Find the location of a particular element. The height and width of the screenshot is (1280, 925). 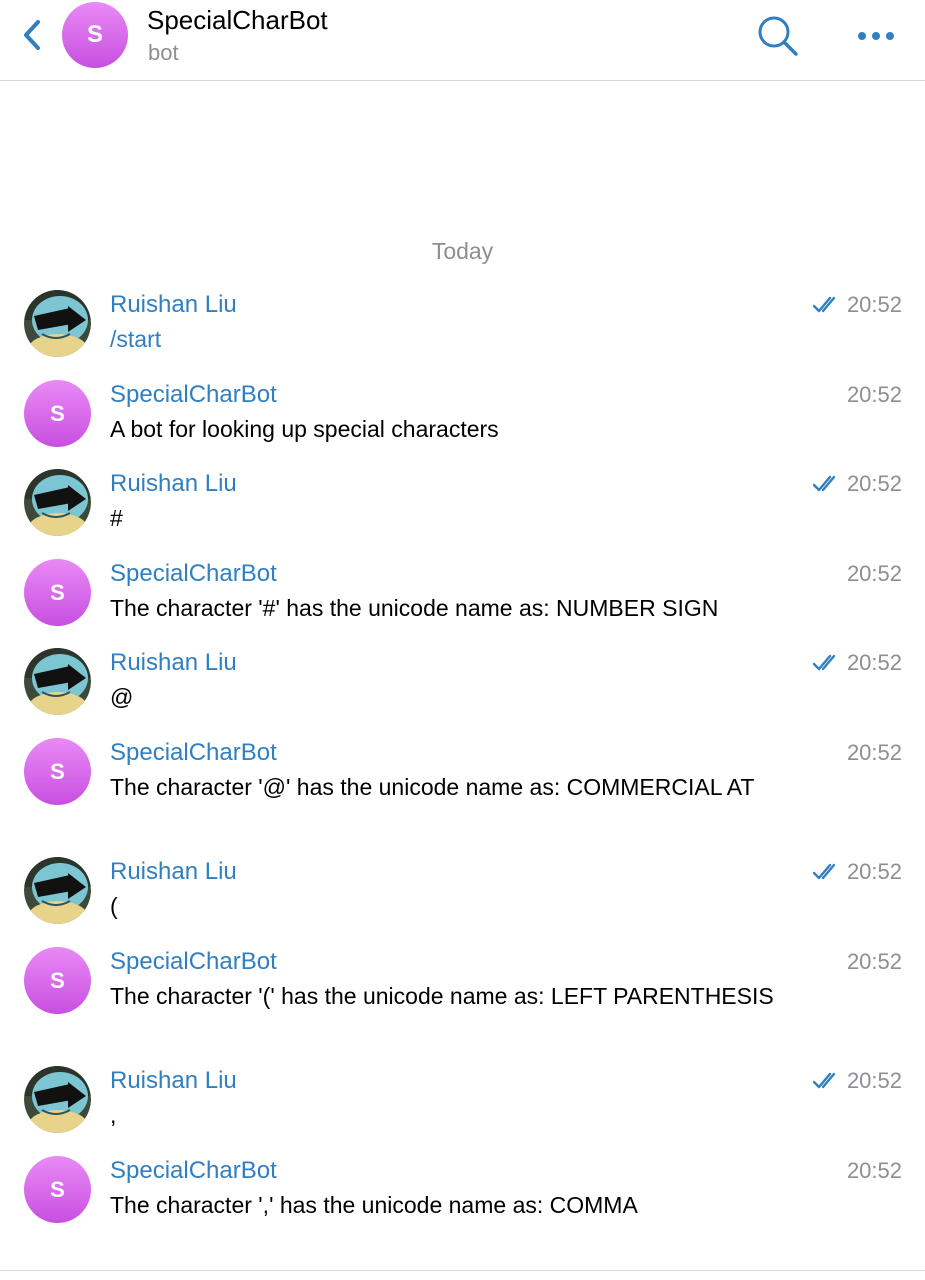

chat-title: SpecialCharBot is located at coordinates (237, 20).